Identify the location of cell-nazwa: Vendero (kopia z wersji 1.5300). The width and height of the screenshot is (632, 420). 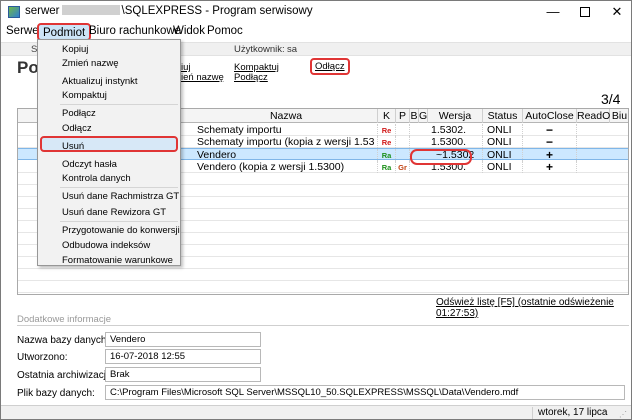
(287, 167).